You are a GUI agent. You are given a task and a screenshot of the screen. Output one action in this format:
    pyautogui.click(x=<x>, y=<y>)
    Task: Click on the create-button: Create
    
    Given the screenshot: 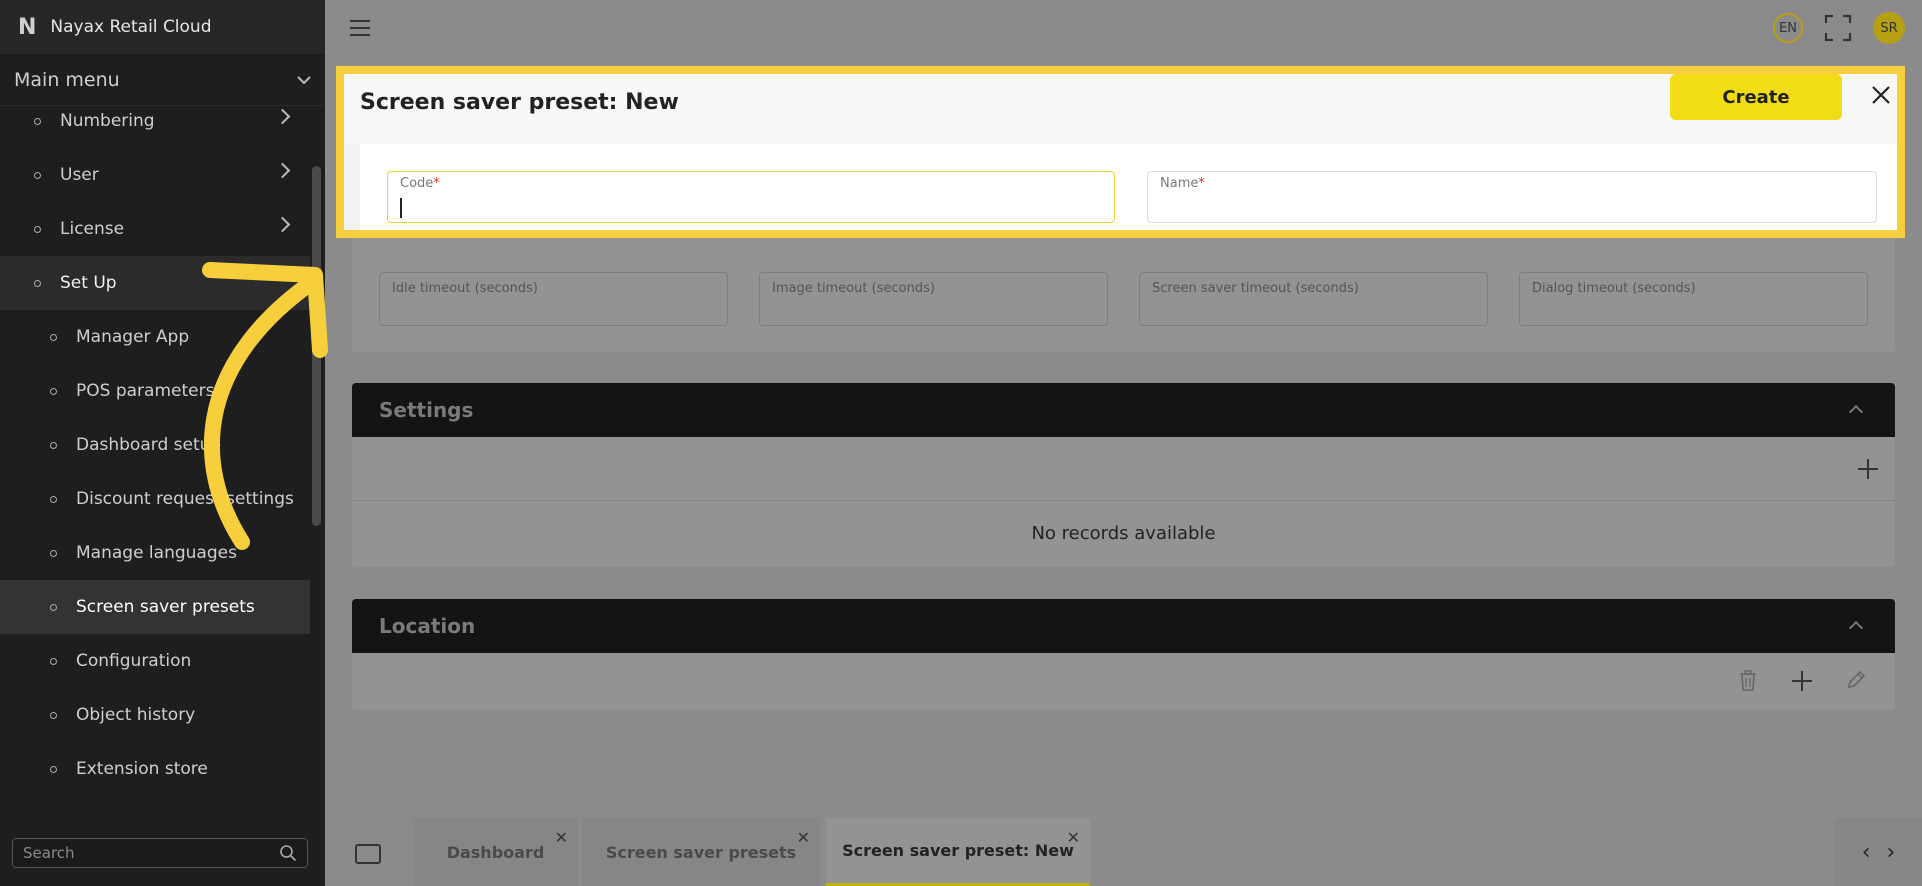 What is the action you would take?
    pyautogui.click(x=1756, y=97)
    